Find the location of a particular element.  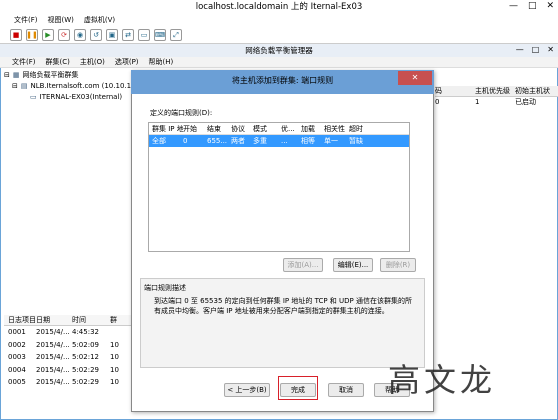

column-header: 日志项目 is located at coordinates (20, 320).